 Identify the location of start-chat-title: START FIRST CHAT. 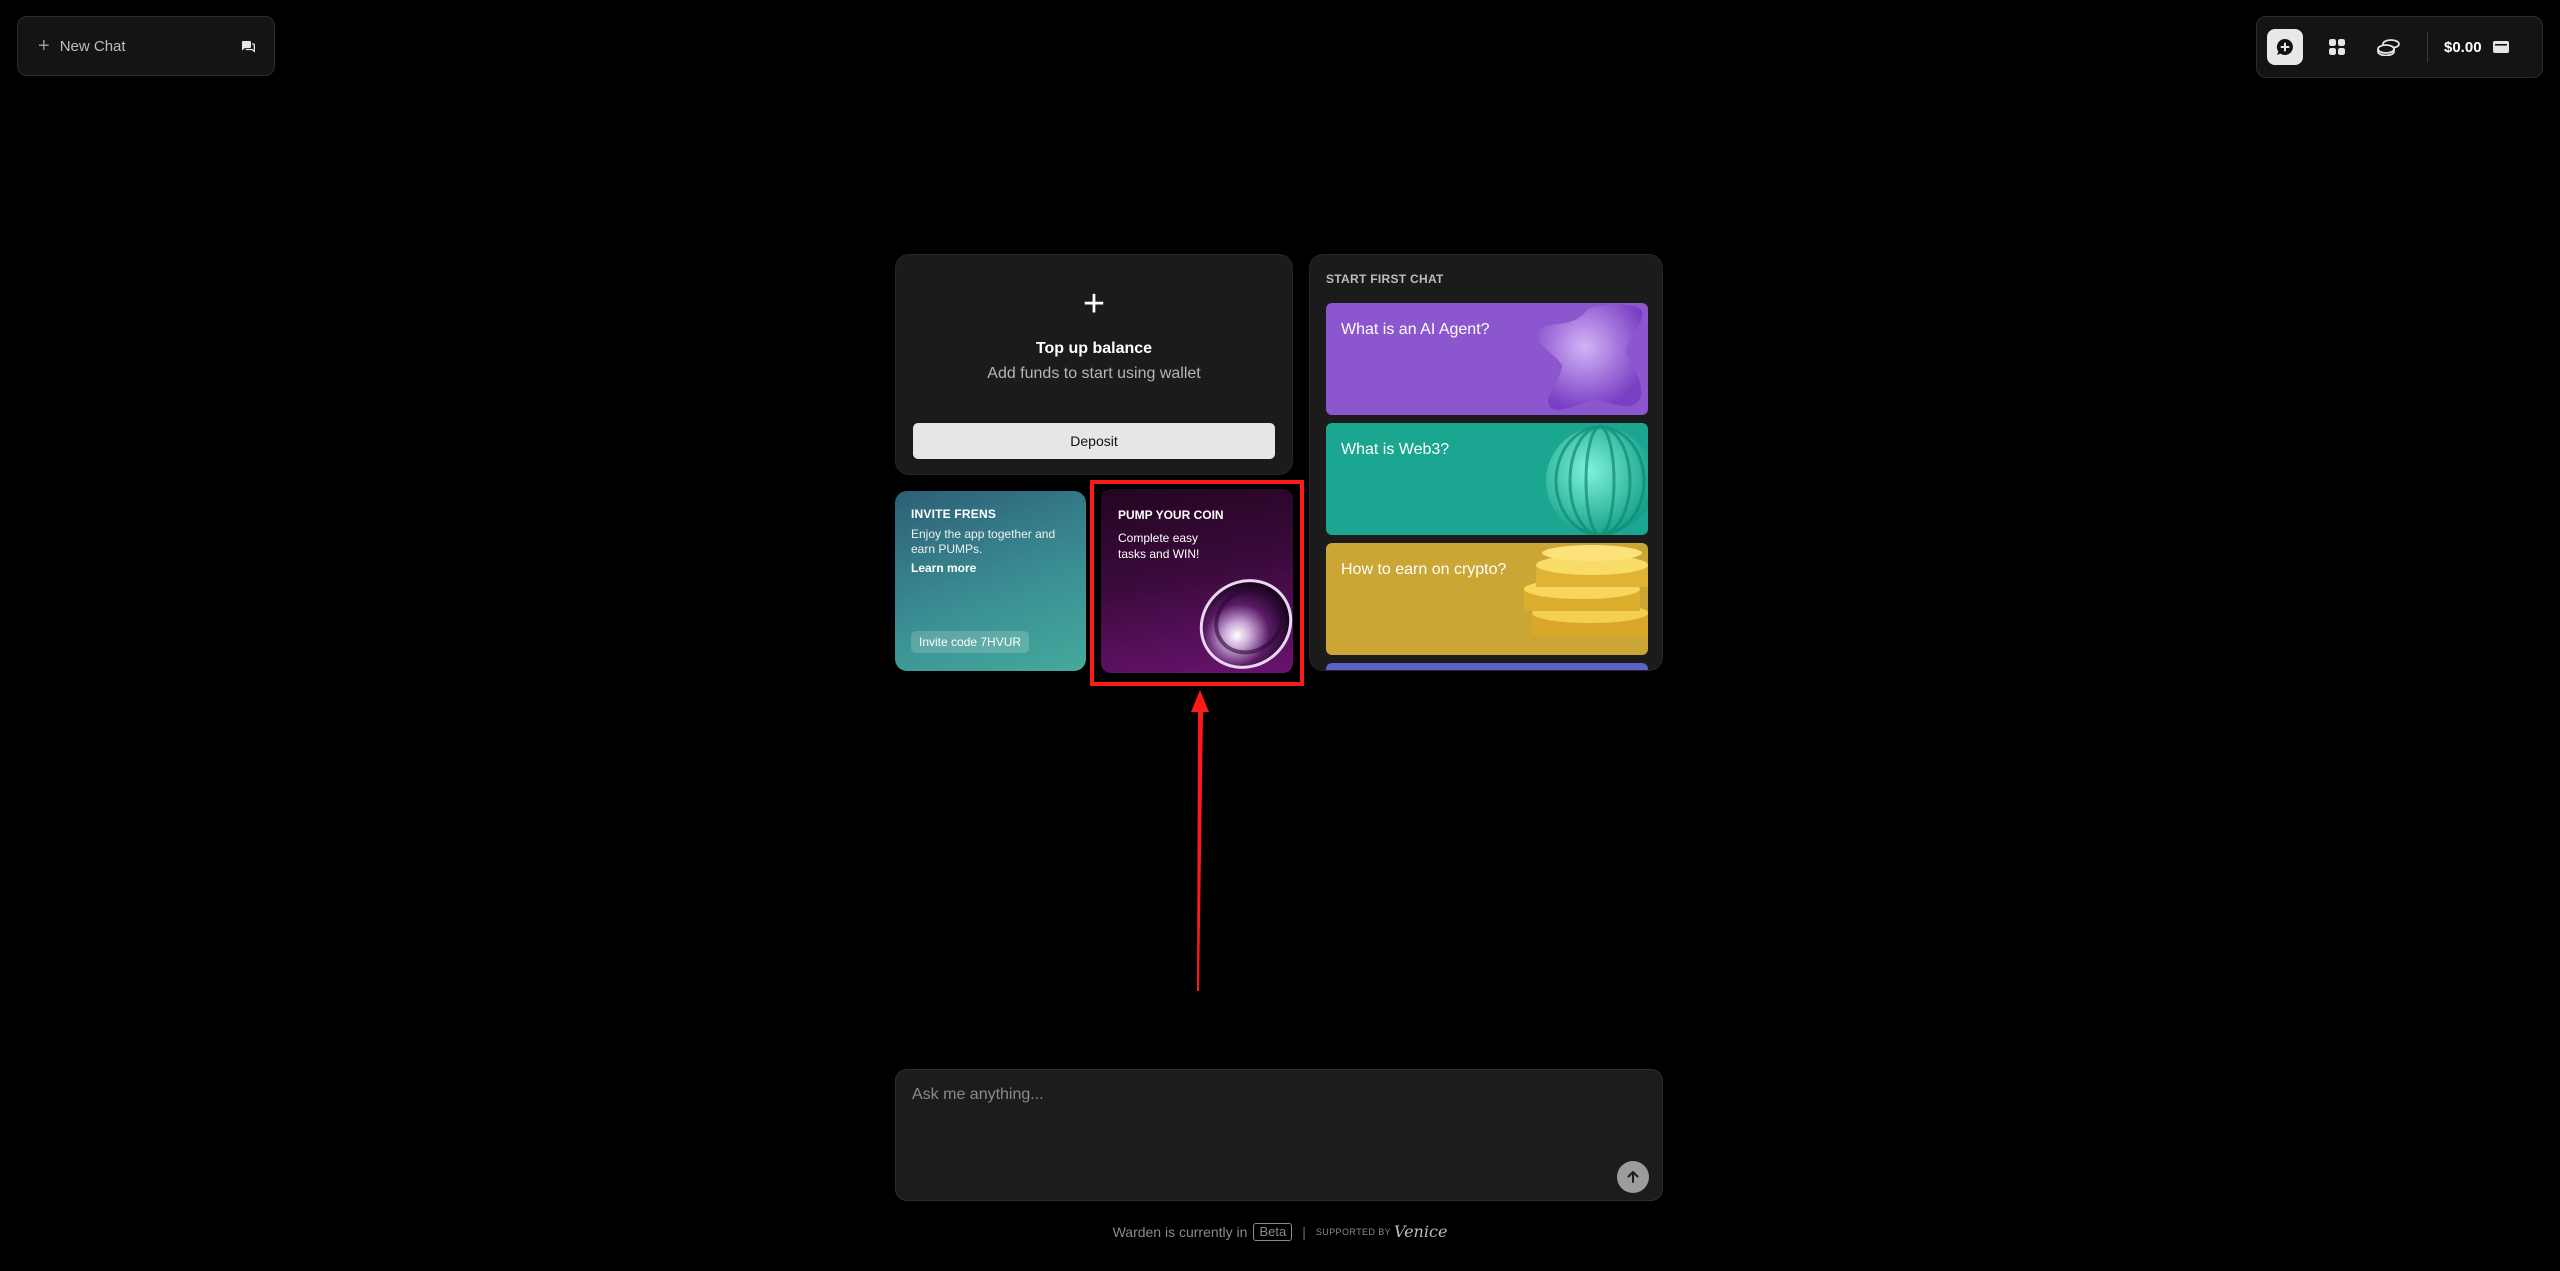
(1385, 279).